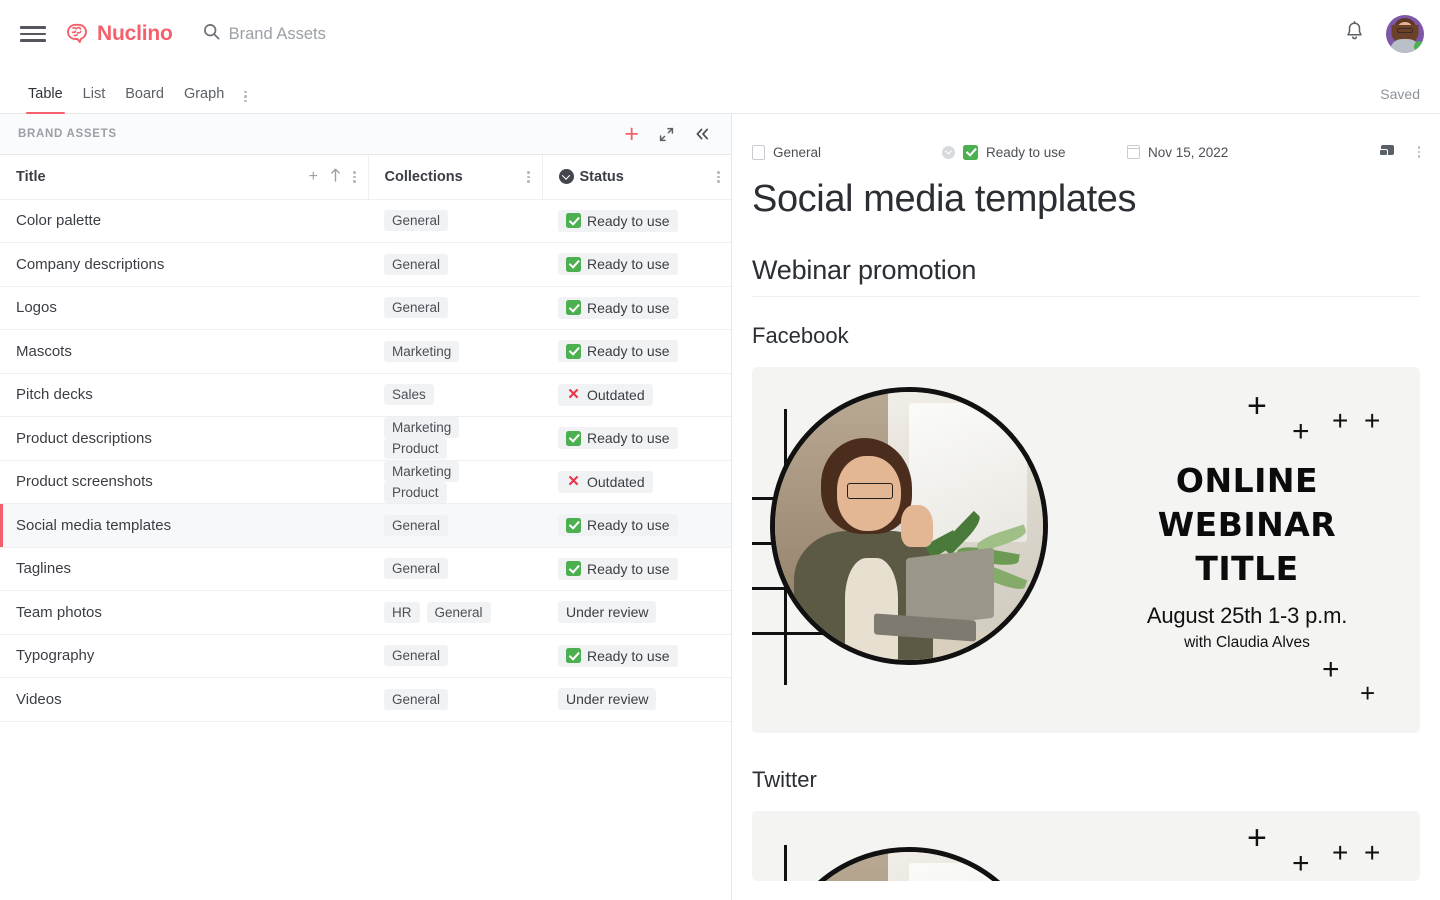 The width and height of the screenshot is (1440, 900). I want to click on chevrons-left-icon, so click(702, 134).